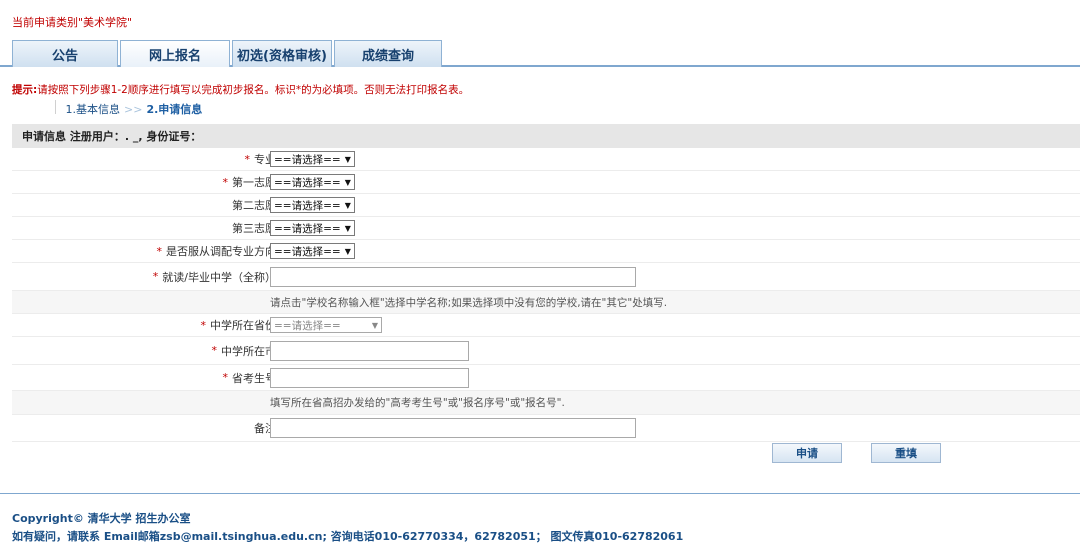  I want to click on step-application-info: 2.申请信息, so click(174, 109).